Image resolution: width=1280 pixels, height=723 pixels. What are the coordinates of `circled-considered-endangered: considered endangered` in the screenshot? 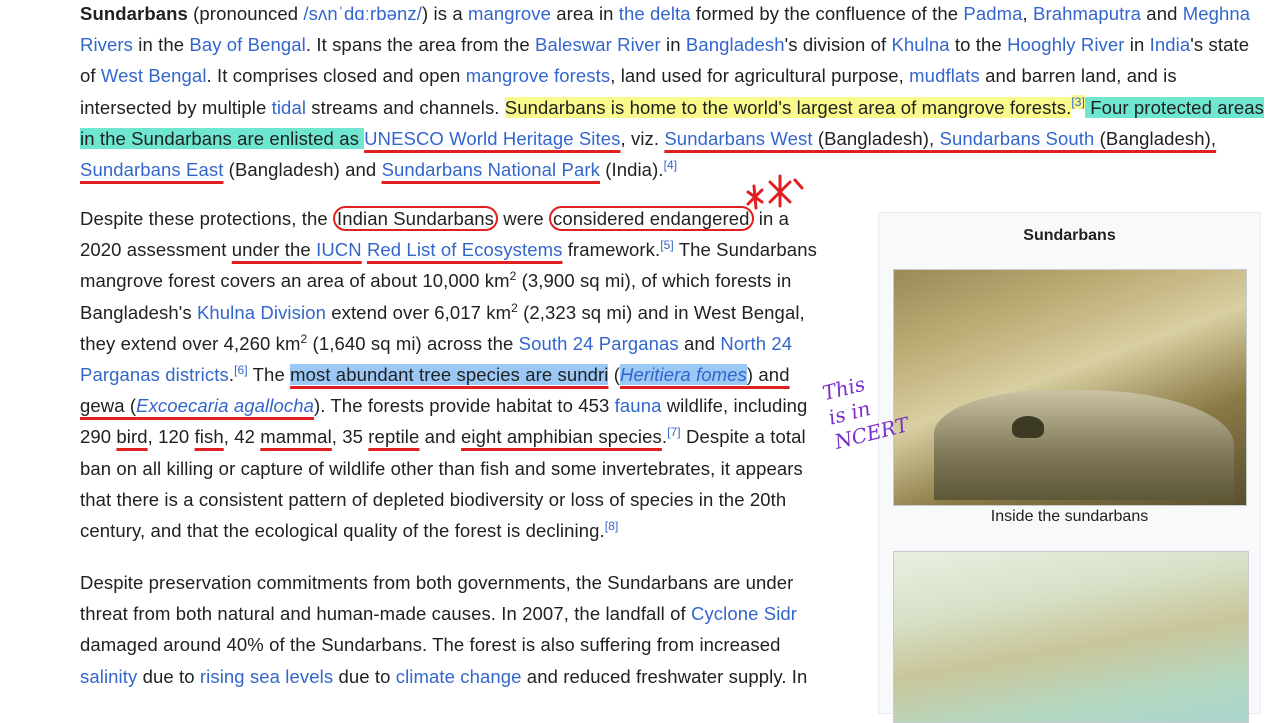 It's located at (651, 218).